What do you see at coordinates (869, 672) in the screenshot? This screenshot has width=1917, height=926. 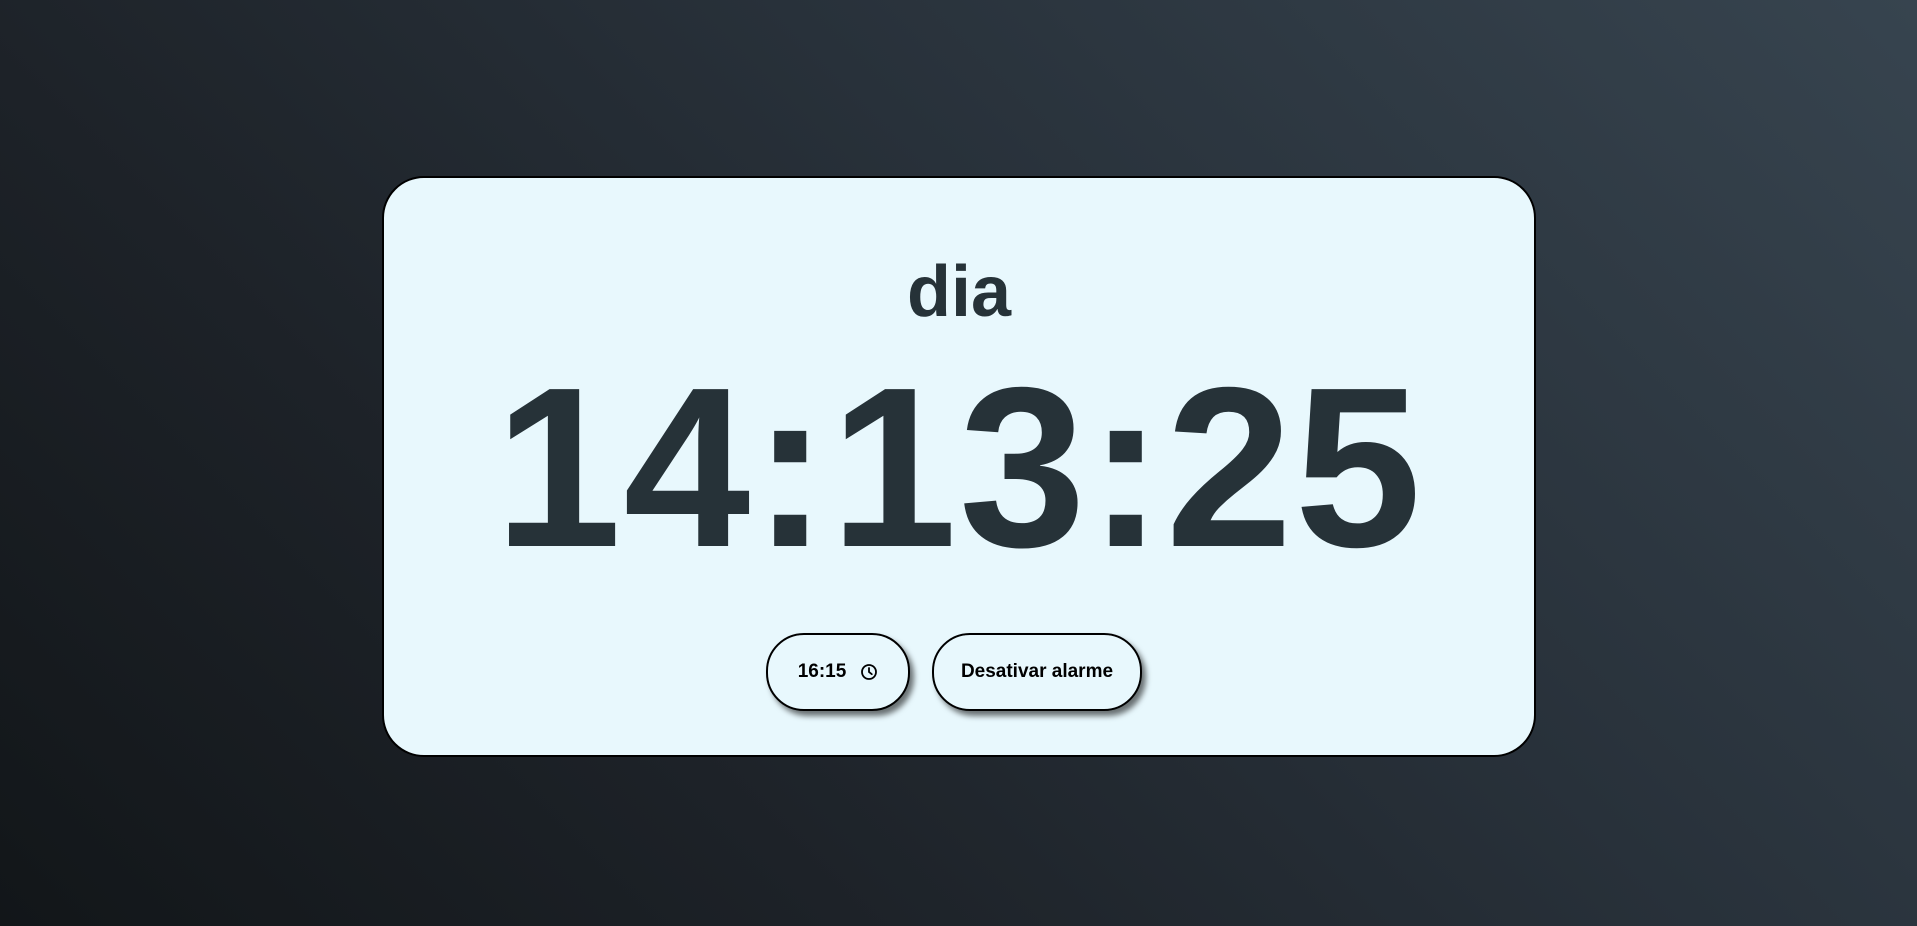 I see `clock-icon` at bounding box center [869, 672].